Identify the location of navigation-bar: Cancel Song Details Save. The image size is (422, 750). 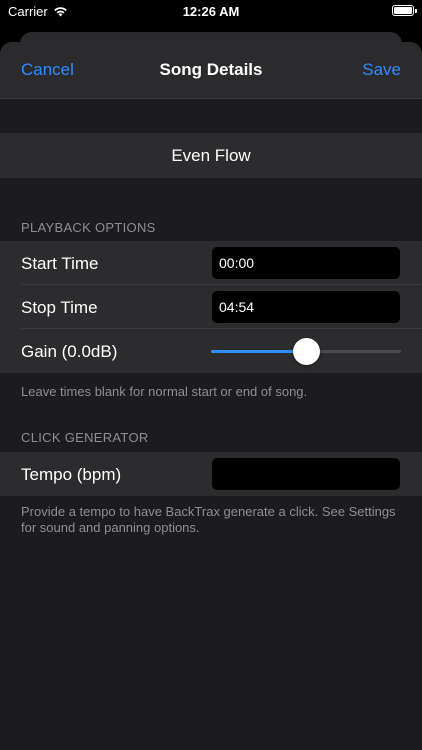
(211, 70).